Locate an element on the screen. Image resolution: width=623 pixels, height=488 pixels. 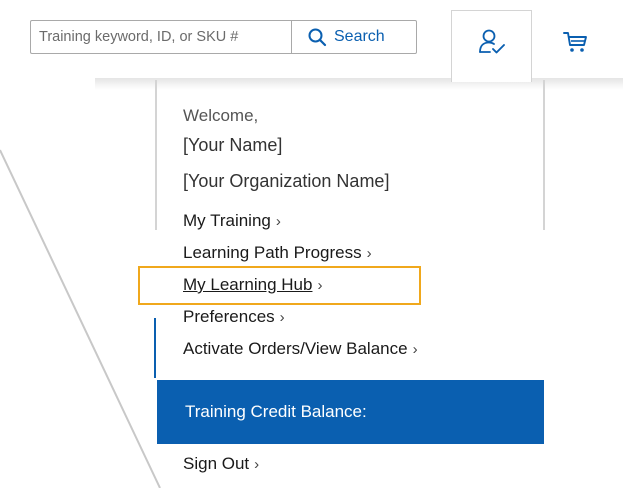
search-button: Search is located at coordinates (354, 37).